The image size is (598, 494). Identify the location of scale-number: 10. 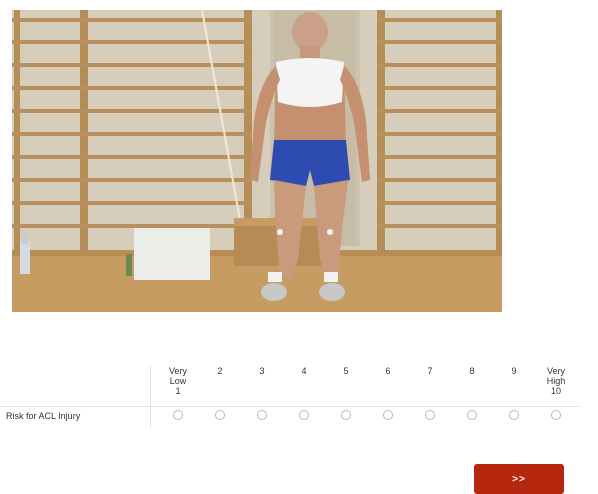
(555, 391).